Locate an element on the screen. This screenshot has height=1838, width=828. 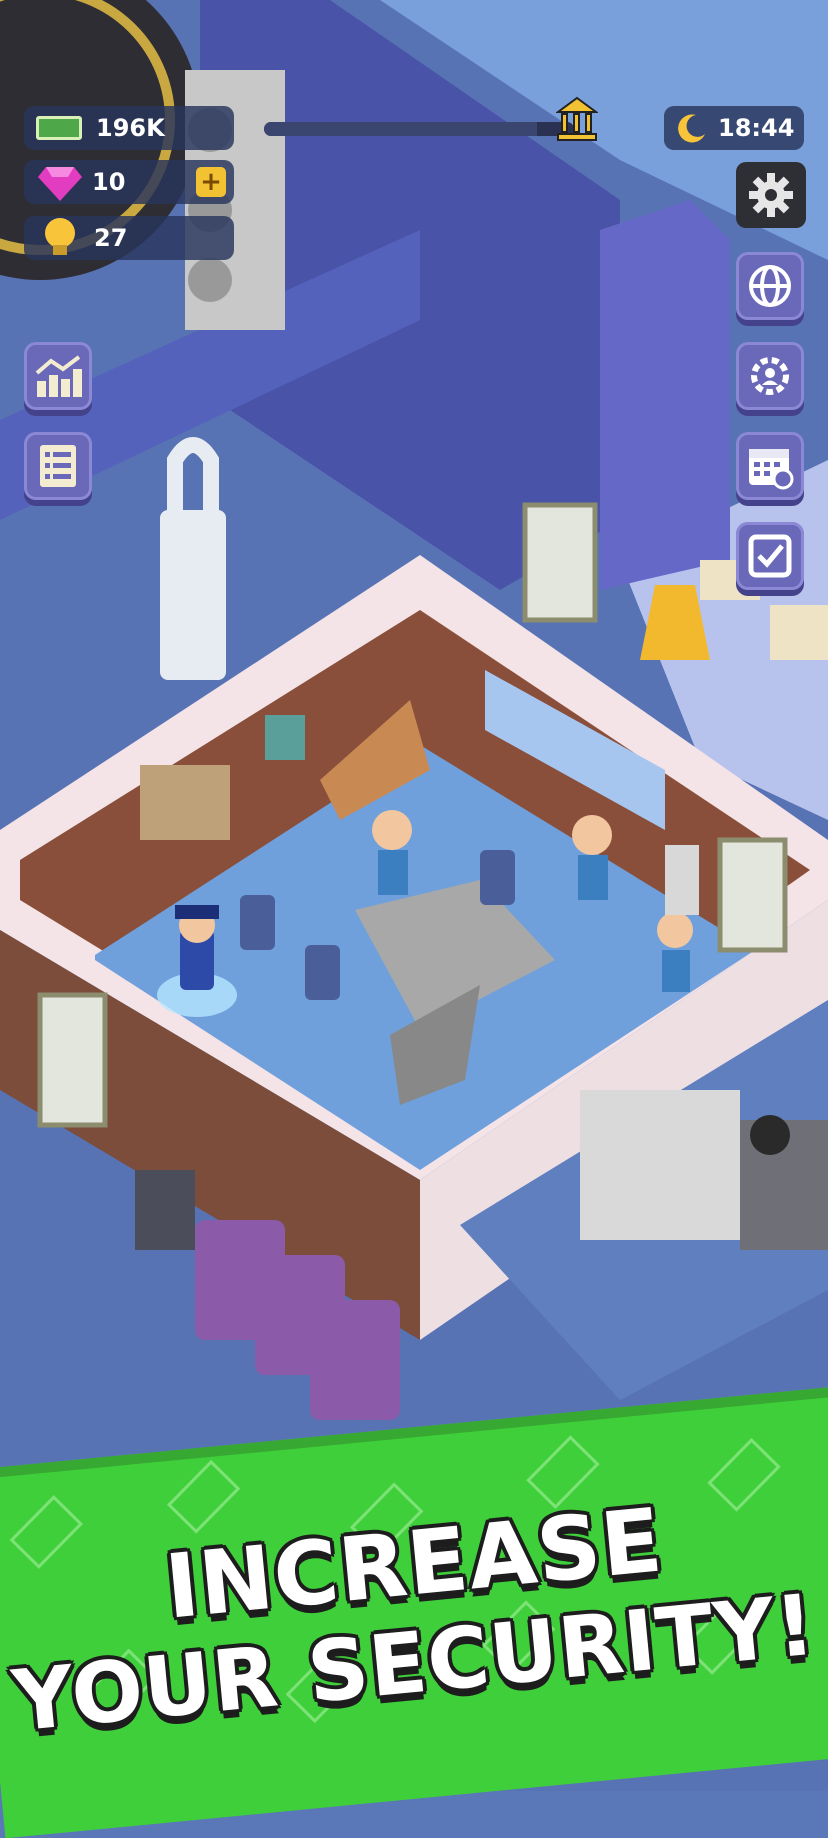
moon-icon is located at coordinates (691, 128).